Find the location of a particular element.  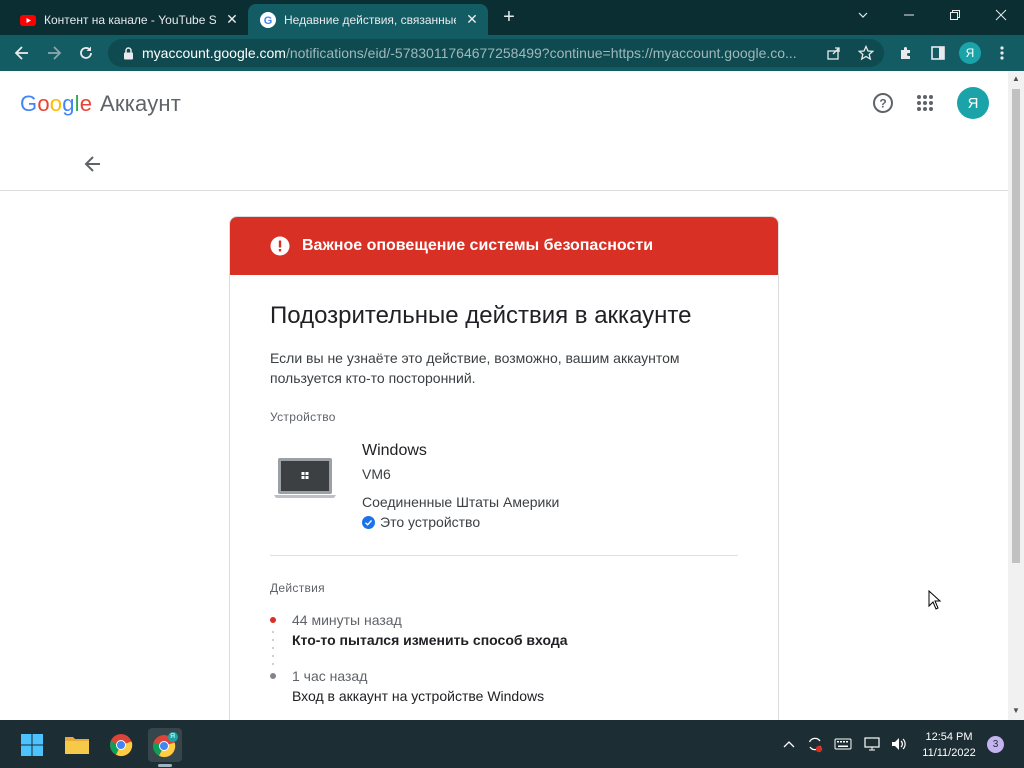

device-model: VM6 is located at coordinates (376, 474).